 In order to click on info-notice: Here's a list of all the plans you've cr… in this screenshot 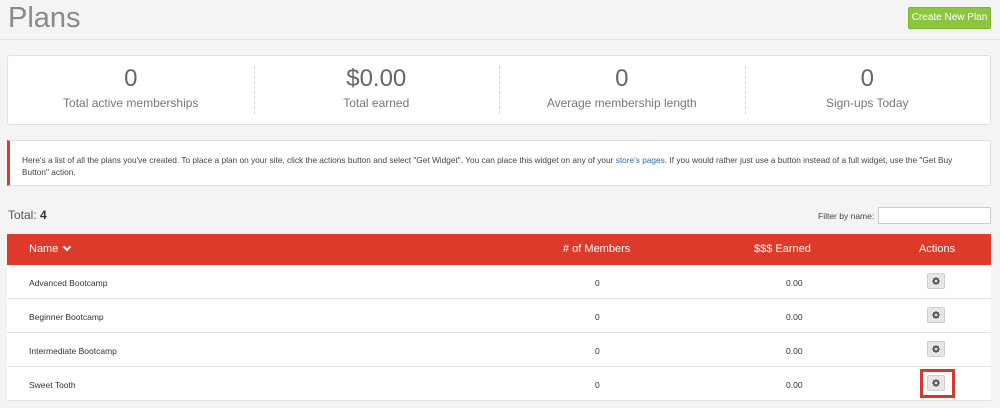, I will do `click(499, 163)`.